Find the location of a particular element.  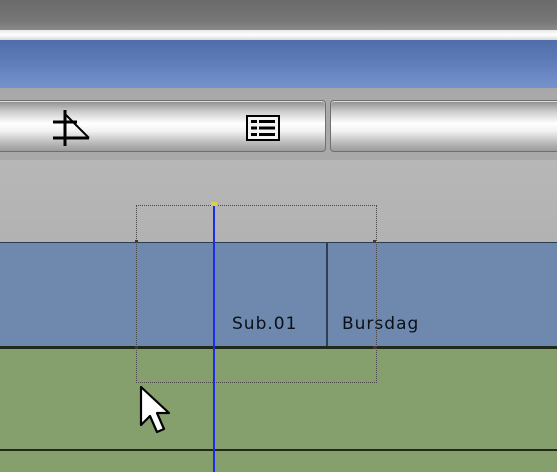

top-strip is located at coordinates (278, 15).